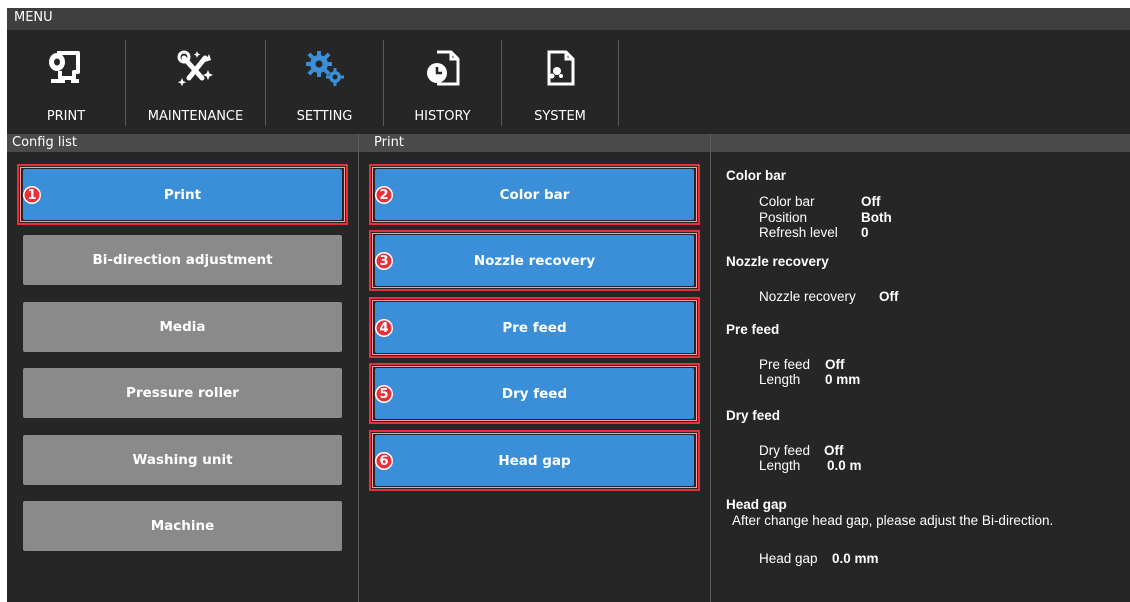 Image resolution: width=1130 pixels, height=602 pixels. I want to click on config-machine-button: Machine, so click(182, 526).